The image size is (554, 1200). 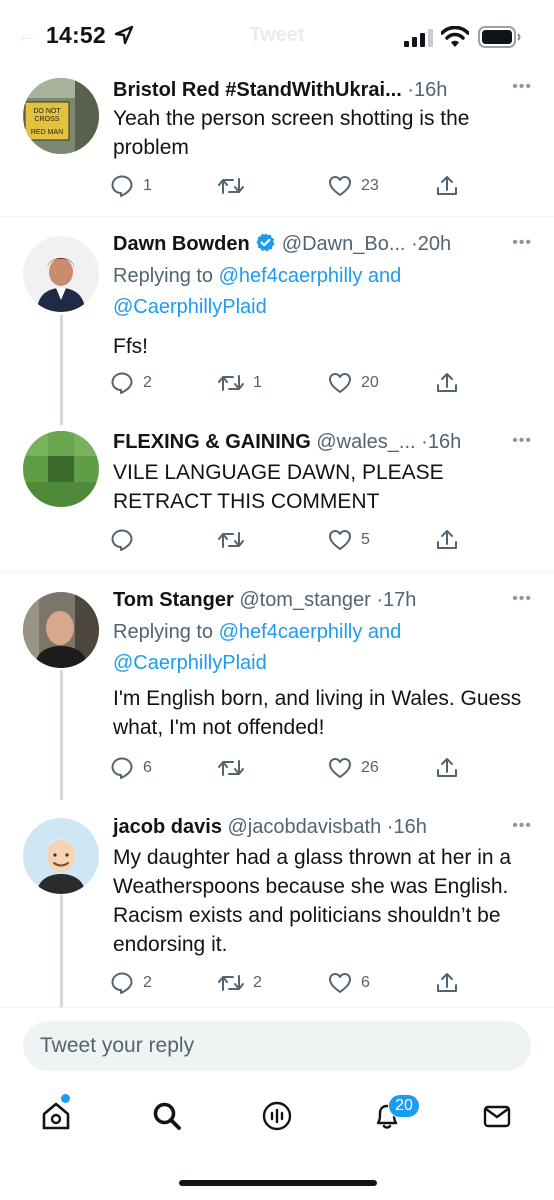 What do you see at coordinates (277, 383) in the screenshot?
I see `tweet-actions: 2 1 20` at bounding box center [277, 383].